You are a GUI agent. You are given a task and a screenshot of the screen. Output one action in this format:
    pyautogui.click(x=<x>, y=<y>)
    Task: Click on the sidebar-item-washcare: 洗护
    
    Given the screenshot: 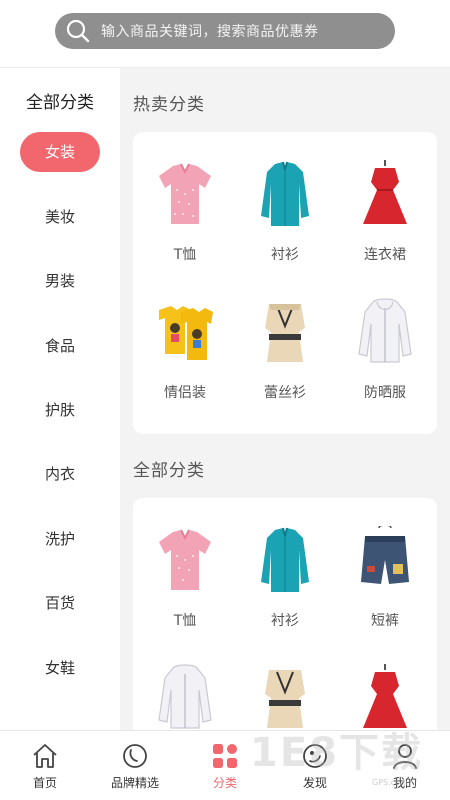 What is the action you would take?
    pyautogui.click(x=60, y=539)
    